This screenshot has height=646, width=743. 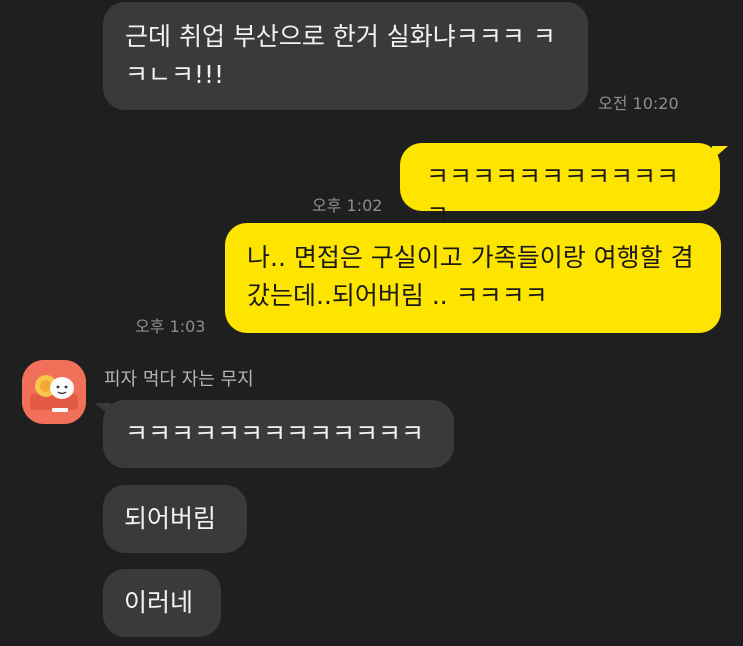 I want to click on message-timestamp: 오후 1:03, so click(x=170, y=326).